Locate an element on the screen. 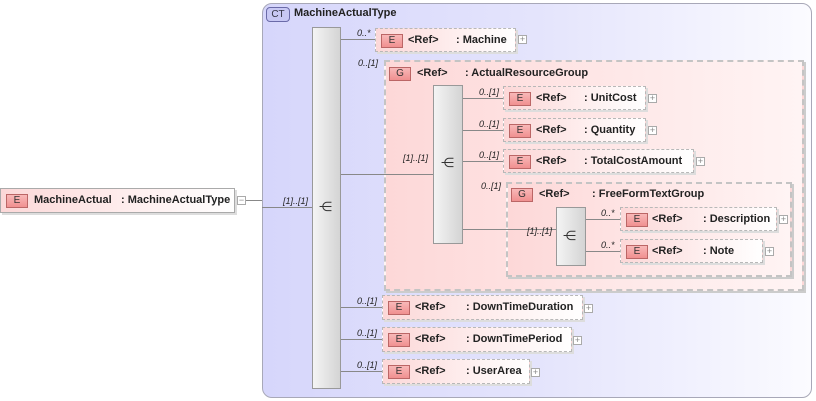 The width and height of the screenshot is (816, 401). group-name: : ActualResourceGroup is located at coordinates (527, 73).